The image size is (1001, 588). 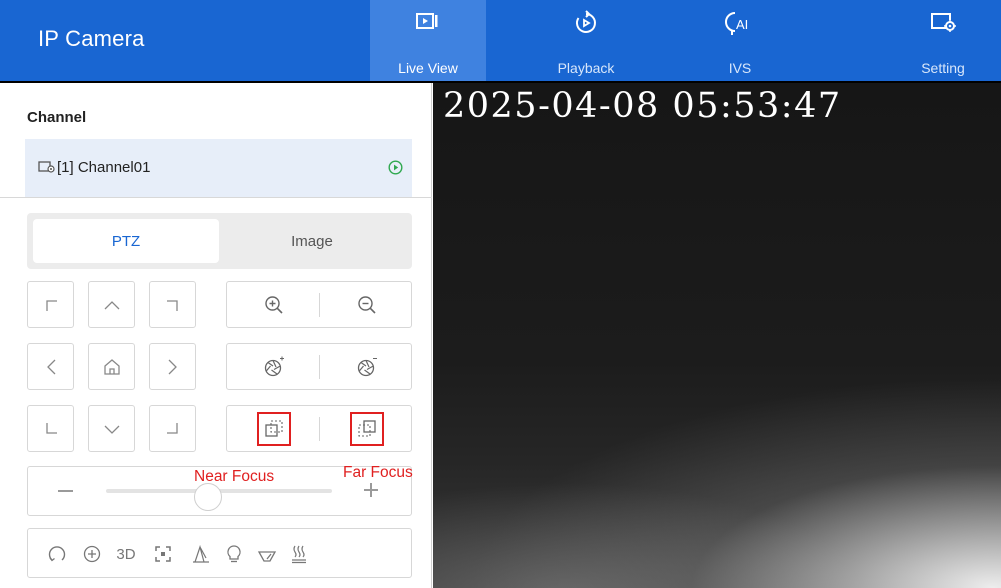 I want to click on iris-close-button, so click(x=366, y=366).